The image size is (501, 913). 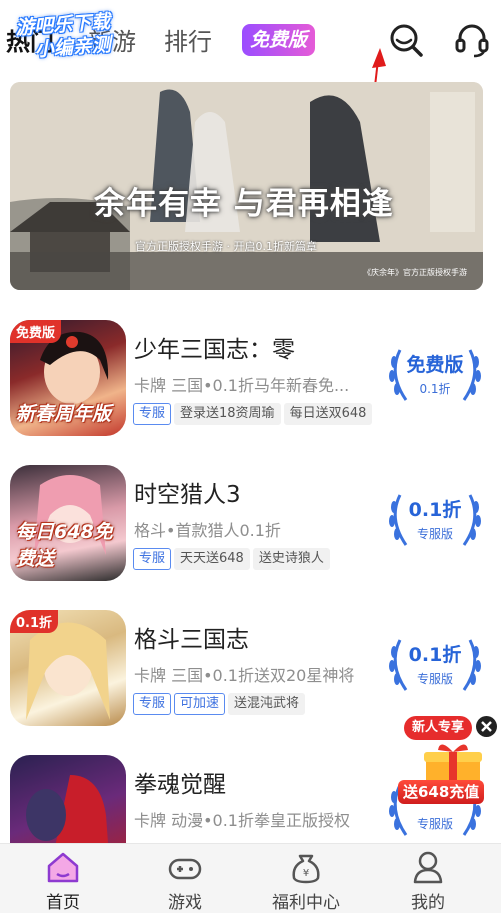 I want to click on badge-main-text: 免费版, so click(x=435, y=365).